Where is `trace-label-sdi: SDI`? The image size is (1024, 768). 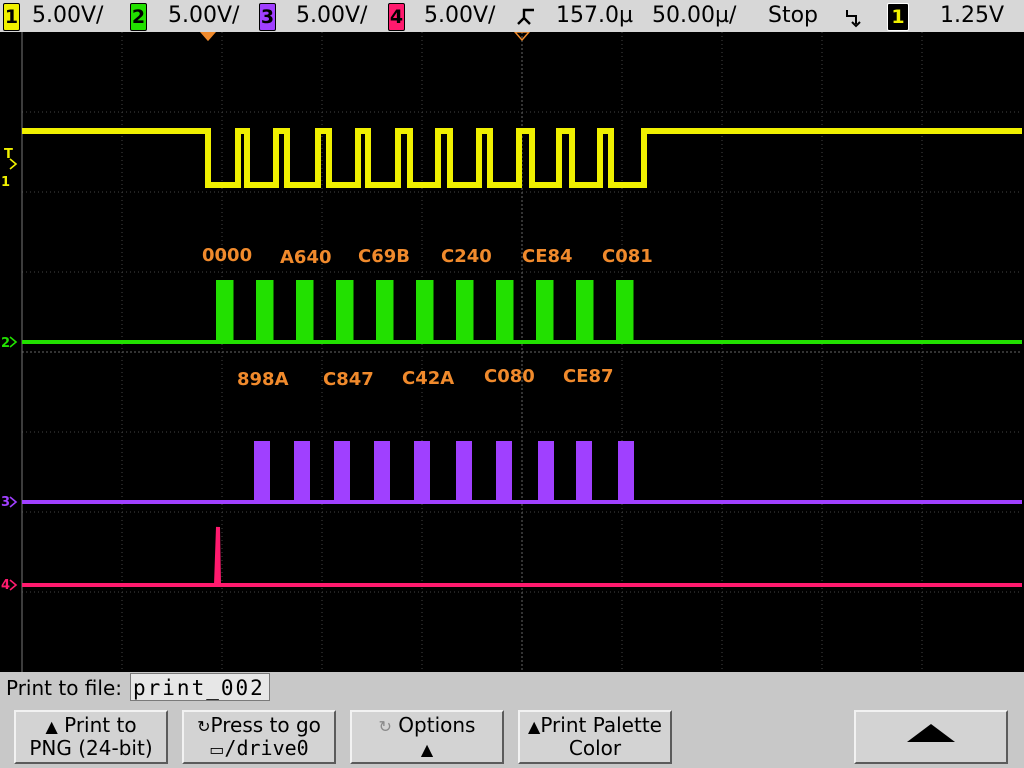 trace-label-sdi: SDI is located at coordinates (66, 472).